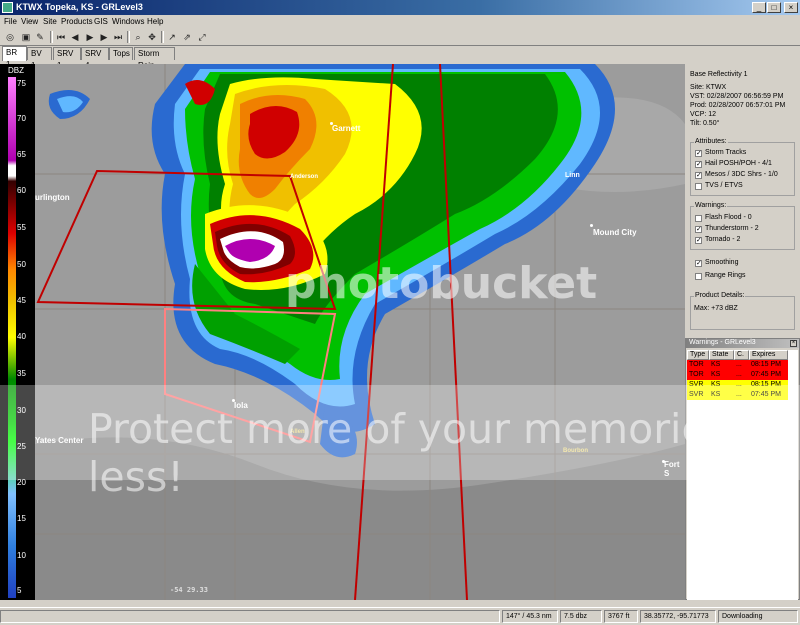  Describe the element at coordinates (698, 218) in the screenshot. I see `flash-flood-checkbox` at that location.